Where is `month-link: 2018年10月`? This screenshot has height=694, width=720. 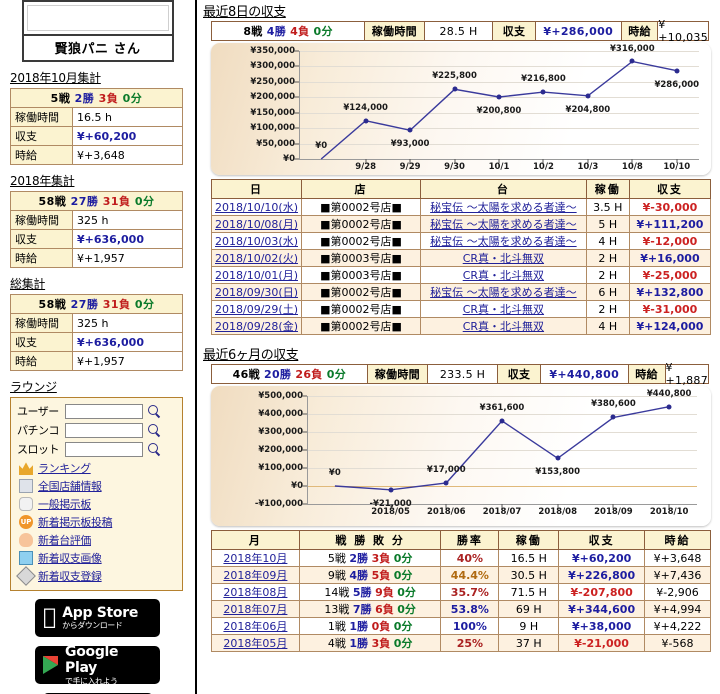
month-link: 2018年10月 is located at coordinates (255, 558).